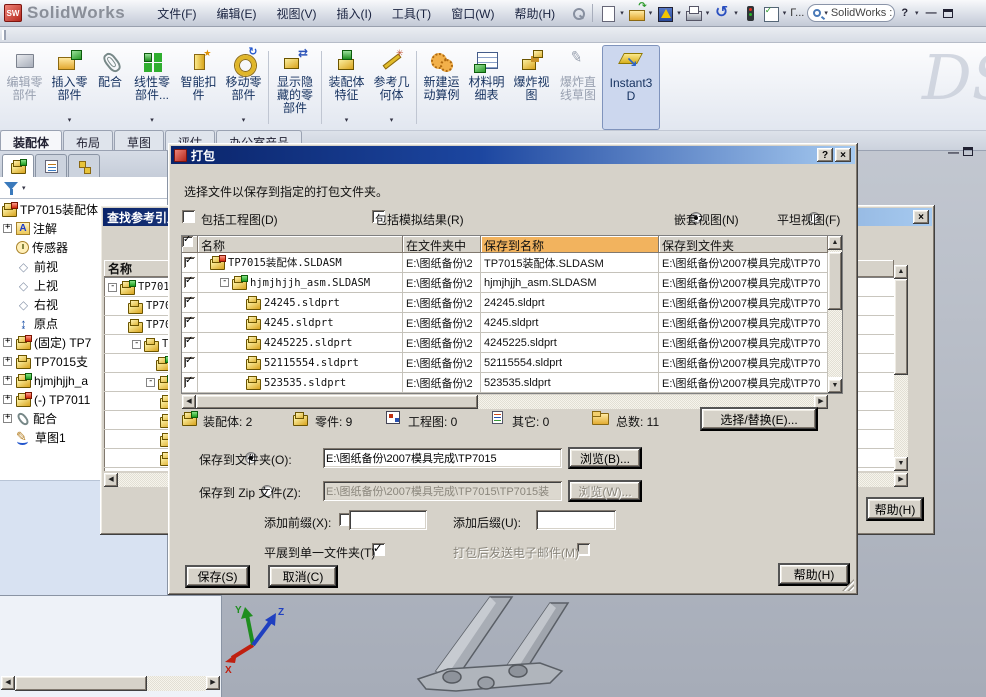 This screenshot has height=697, width=986. Describe the element at coordinates (243, 87) in the screenshot. I see `move-component-button: 移动零部件 ▾` at that location.